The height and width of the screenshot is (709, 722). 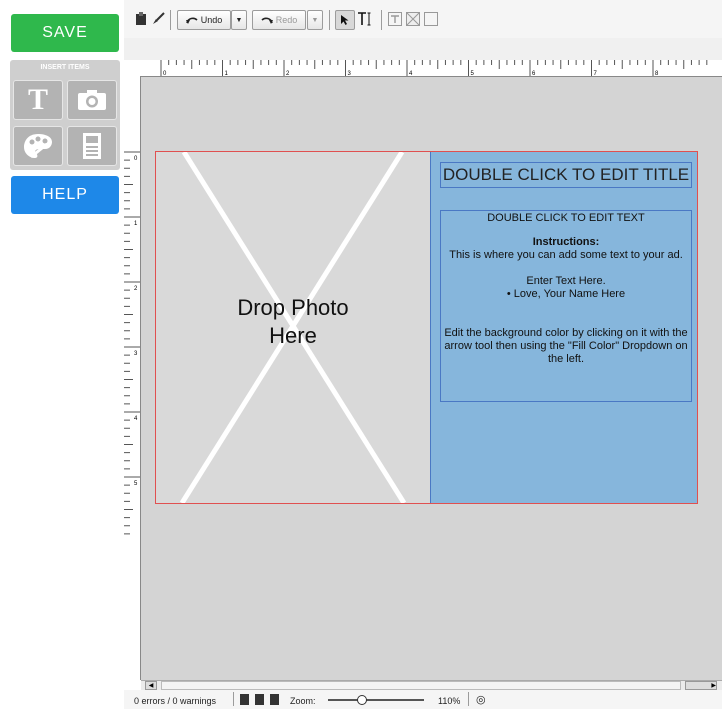 I want to click on palette-icon, so click(x=38, y=146).